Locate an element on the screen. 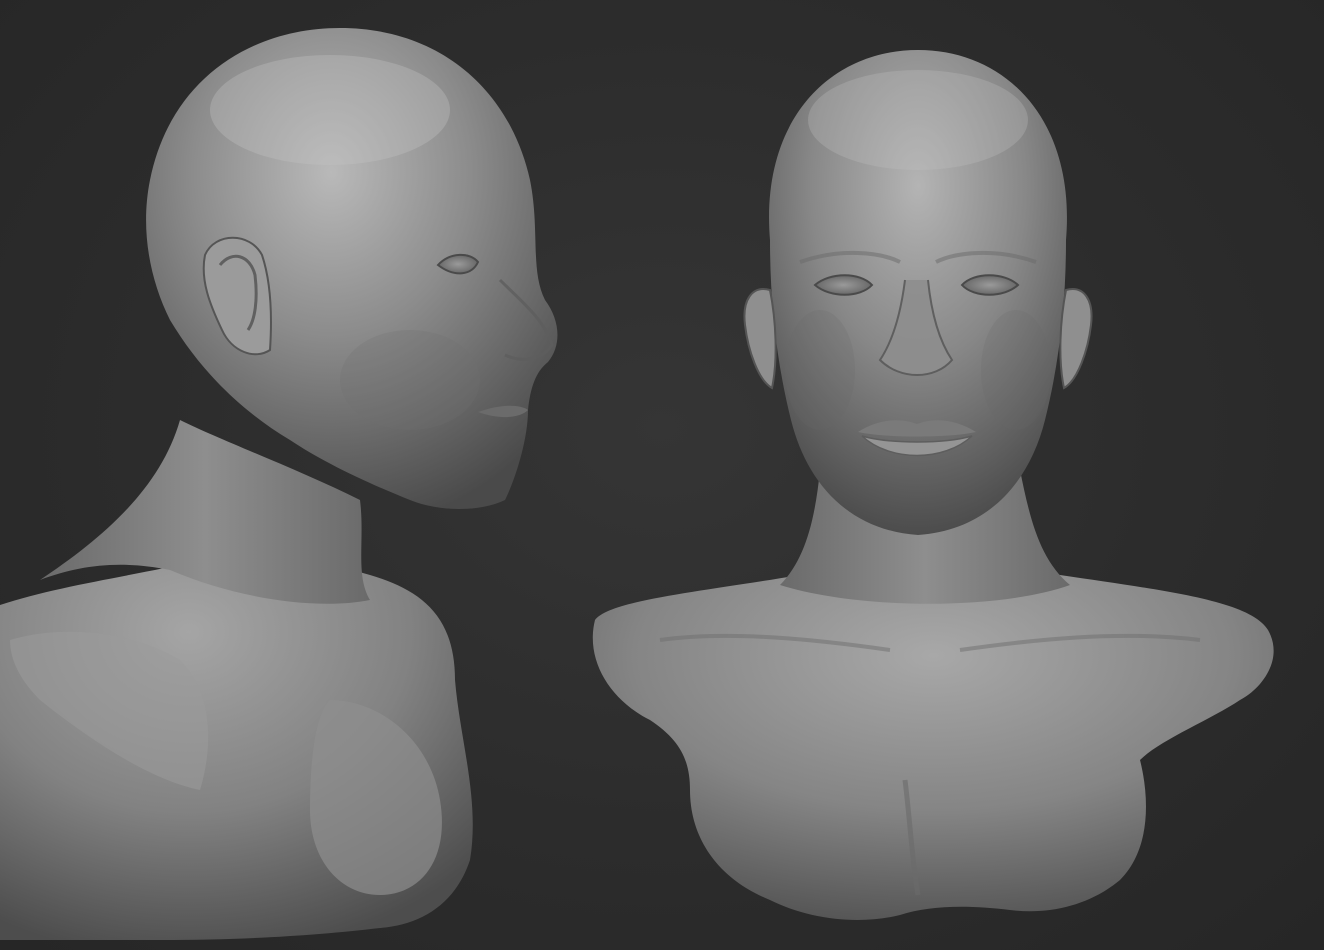 The image size is (1324, 950). front-bust-ear-left is located at coordinates (760, 339).